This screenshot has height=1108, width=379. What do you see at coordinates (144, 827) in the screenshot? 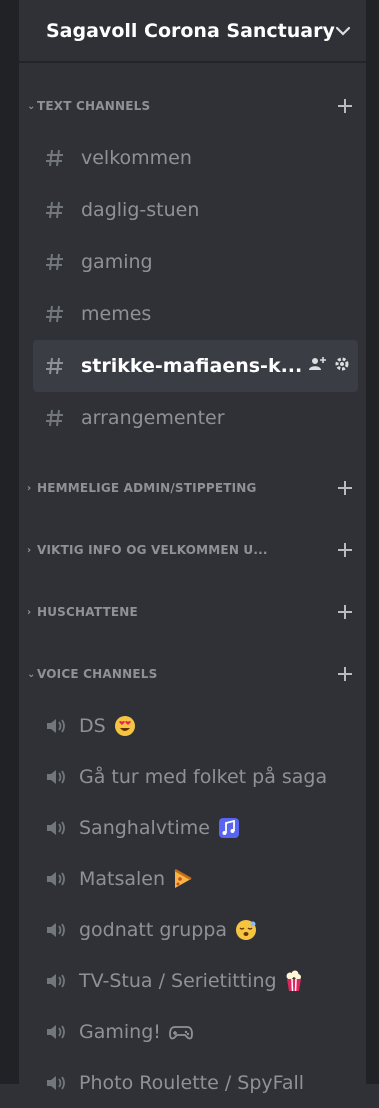
I see `channel-label: Sanghalvtime` at bounding box center [144, 827].